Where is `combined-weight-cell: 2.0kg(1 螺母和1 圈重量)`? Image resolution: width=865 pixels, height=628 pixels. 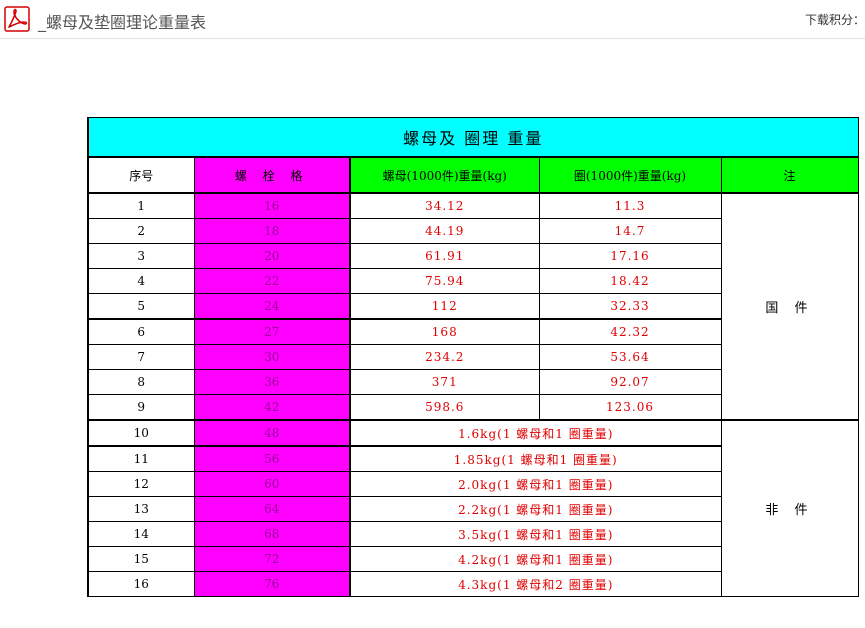
combined-weight-cell: 2.0kg(1 螺母和1 圈重量) is located at coordinates (535, 484).